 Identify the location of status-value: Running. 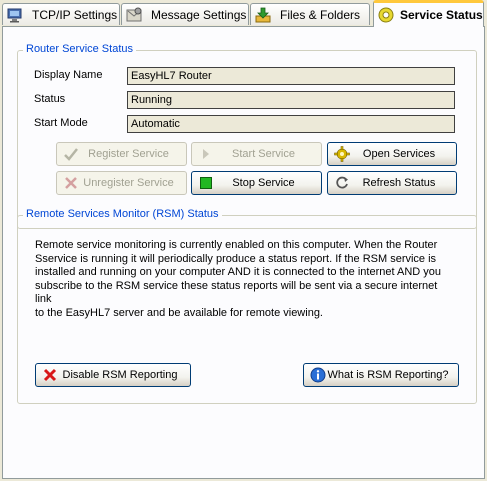
(291, 100).